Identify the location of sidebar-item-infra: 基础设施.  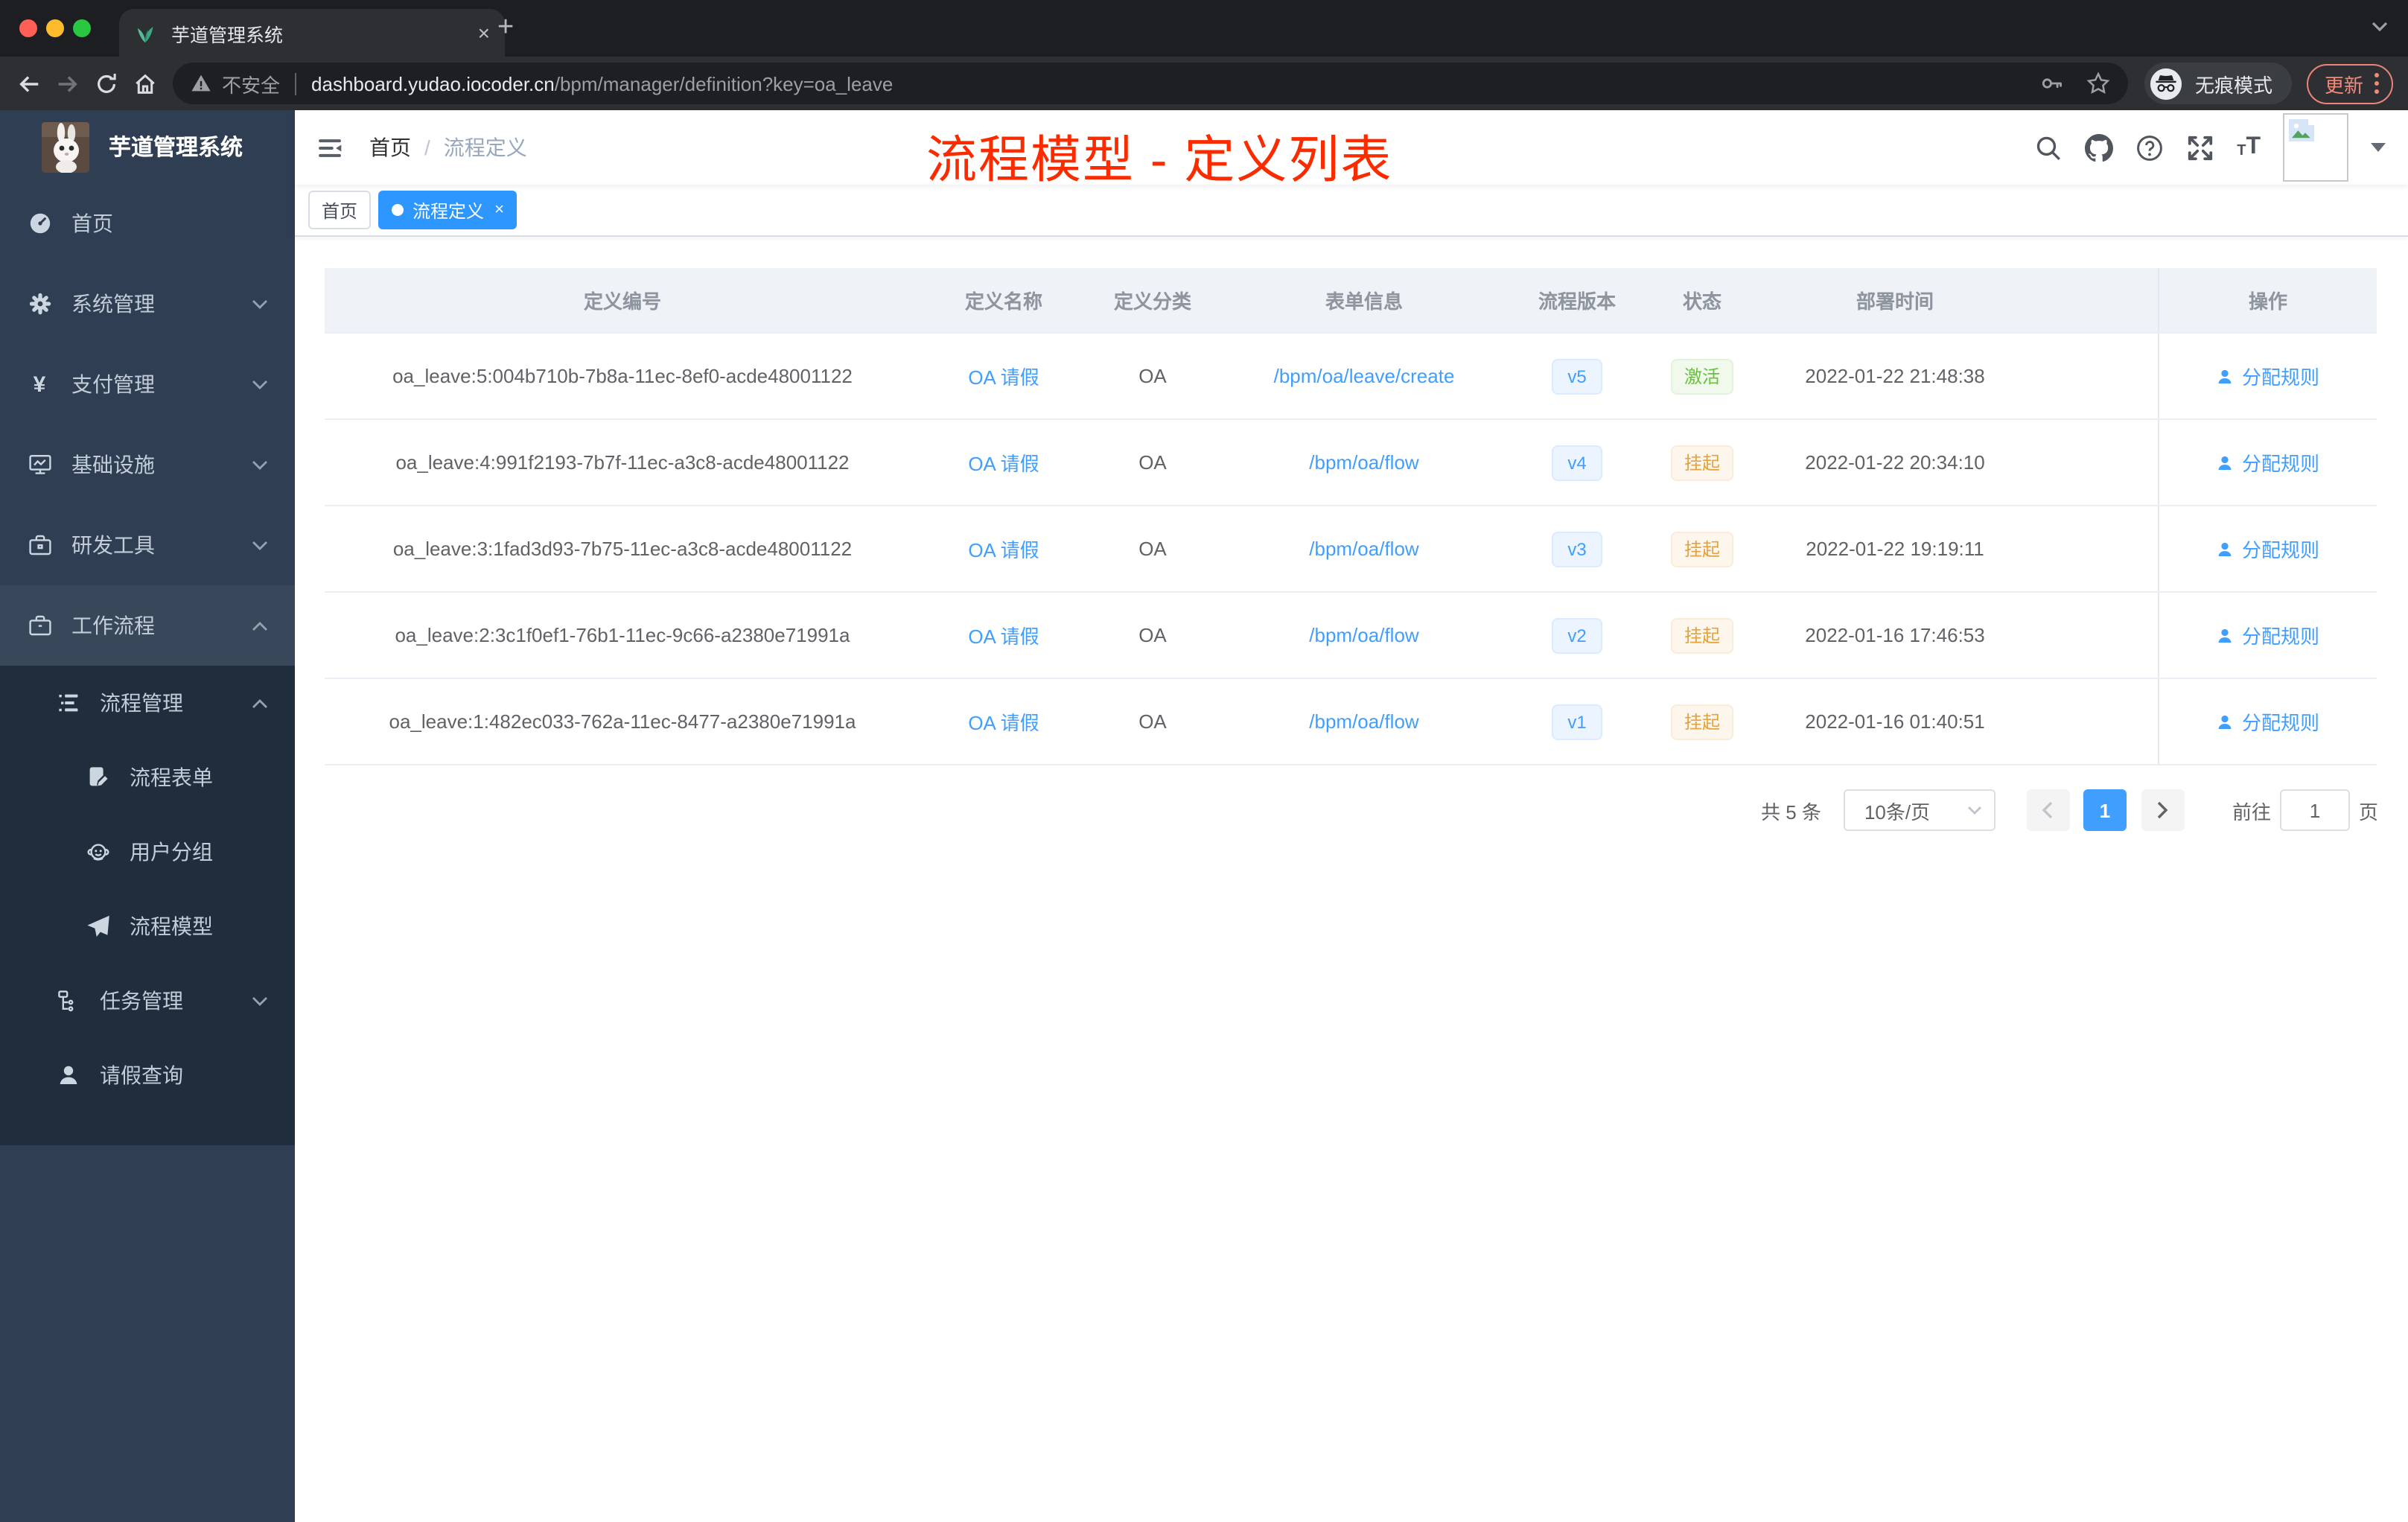
(147, 464).